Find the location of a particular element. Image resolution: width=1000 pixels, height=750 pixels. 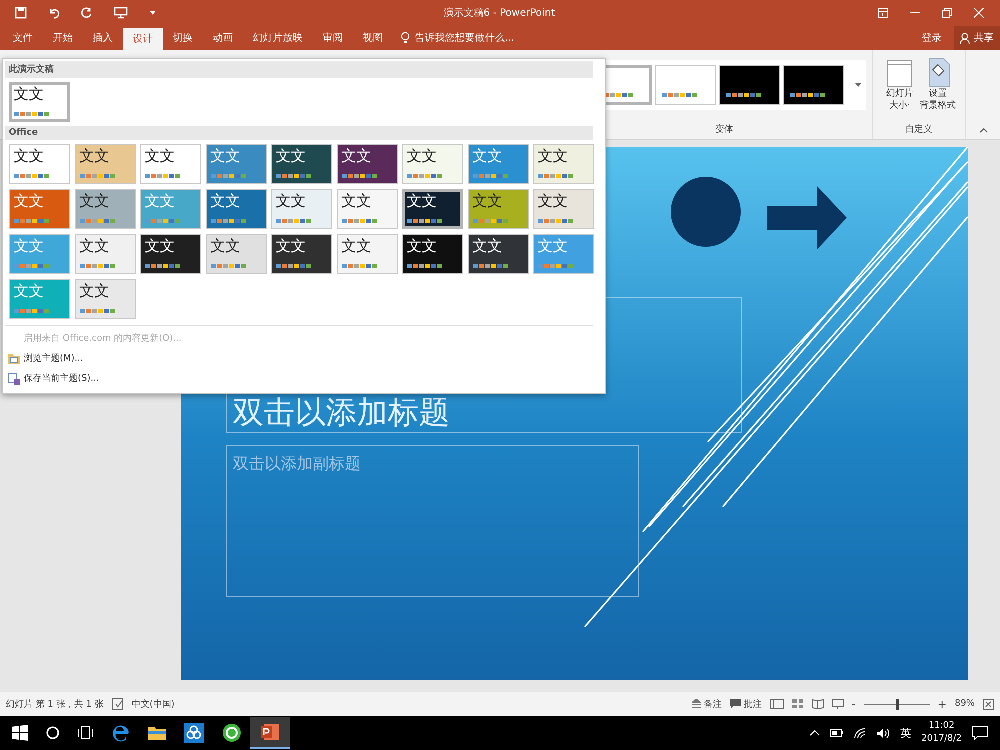

language-label: 中文(中国) is located at coordinates (153, 704).